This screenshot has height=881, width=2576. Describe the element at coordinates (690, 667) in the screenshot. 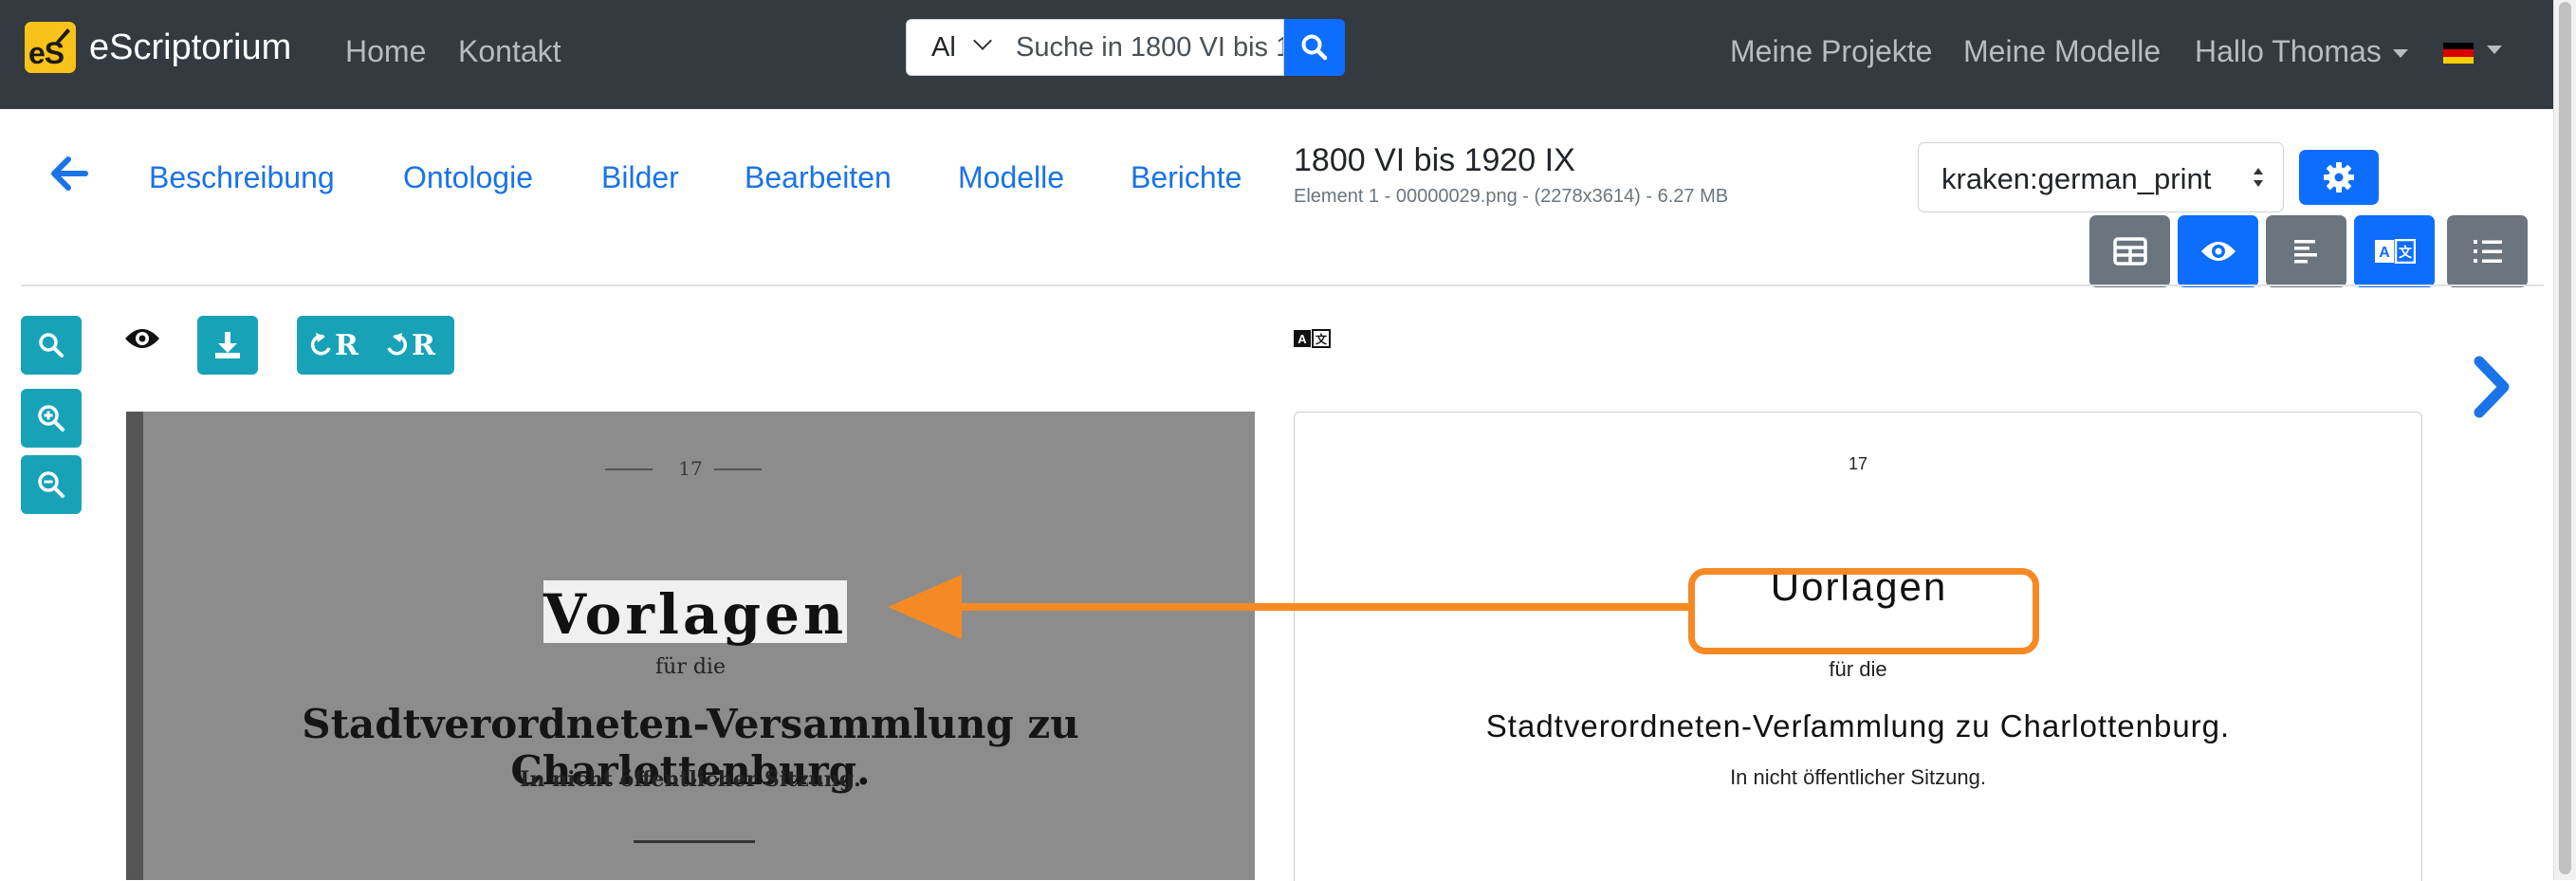

I see `scan-sub1: für die` at that location.